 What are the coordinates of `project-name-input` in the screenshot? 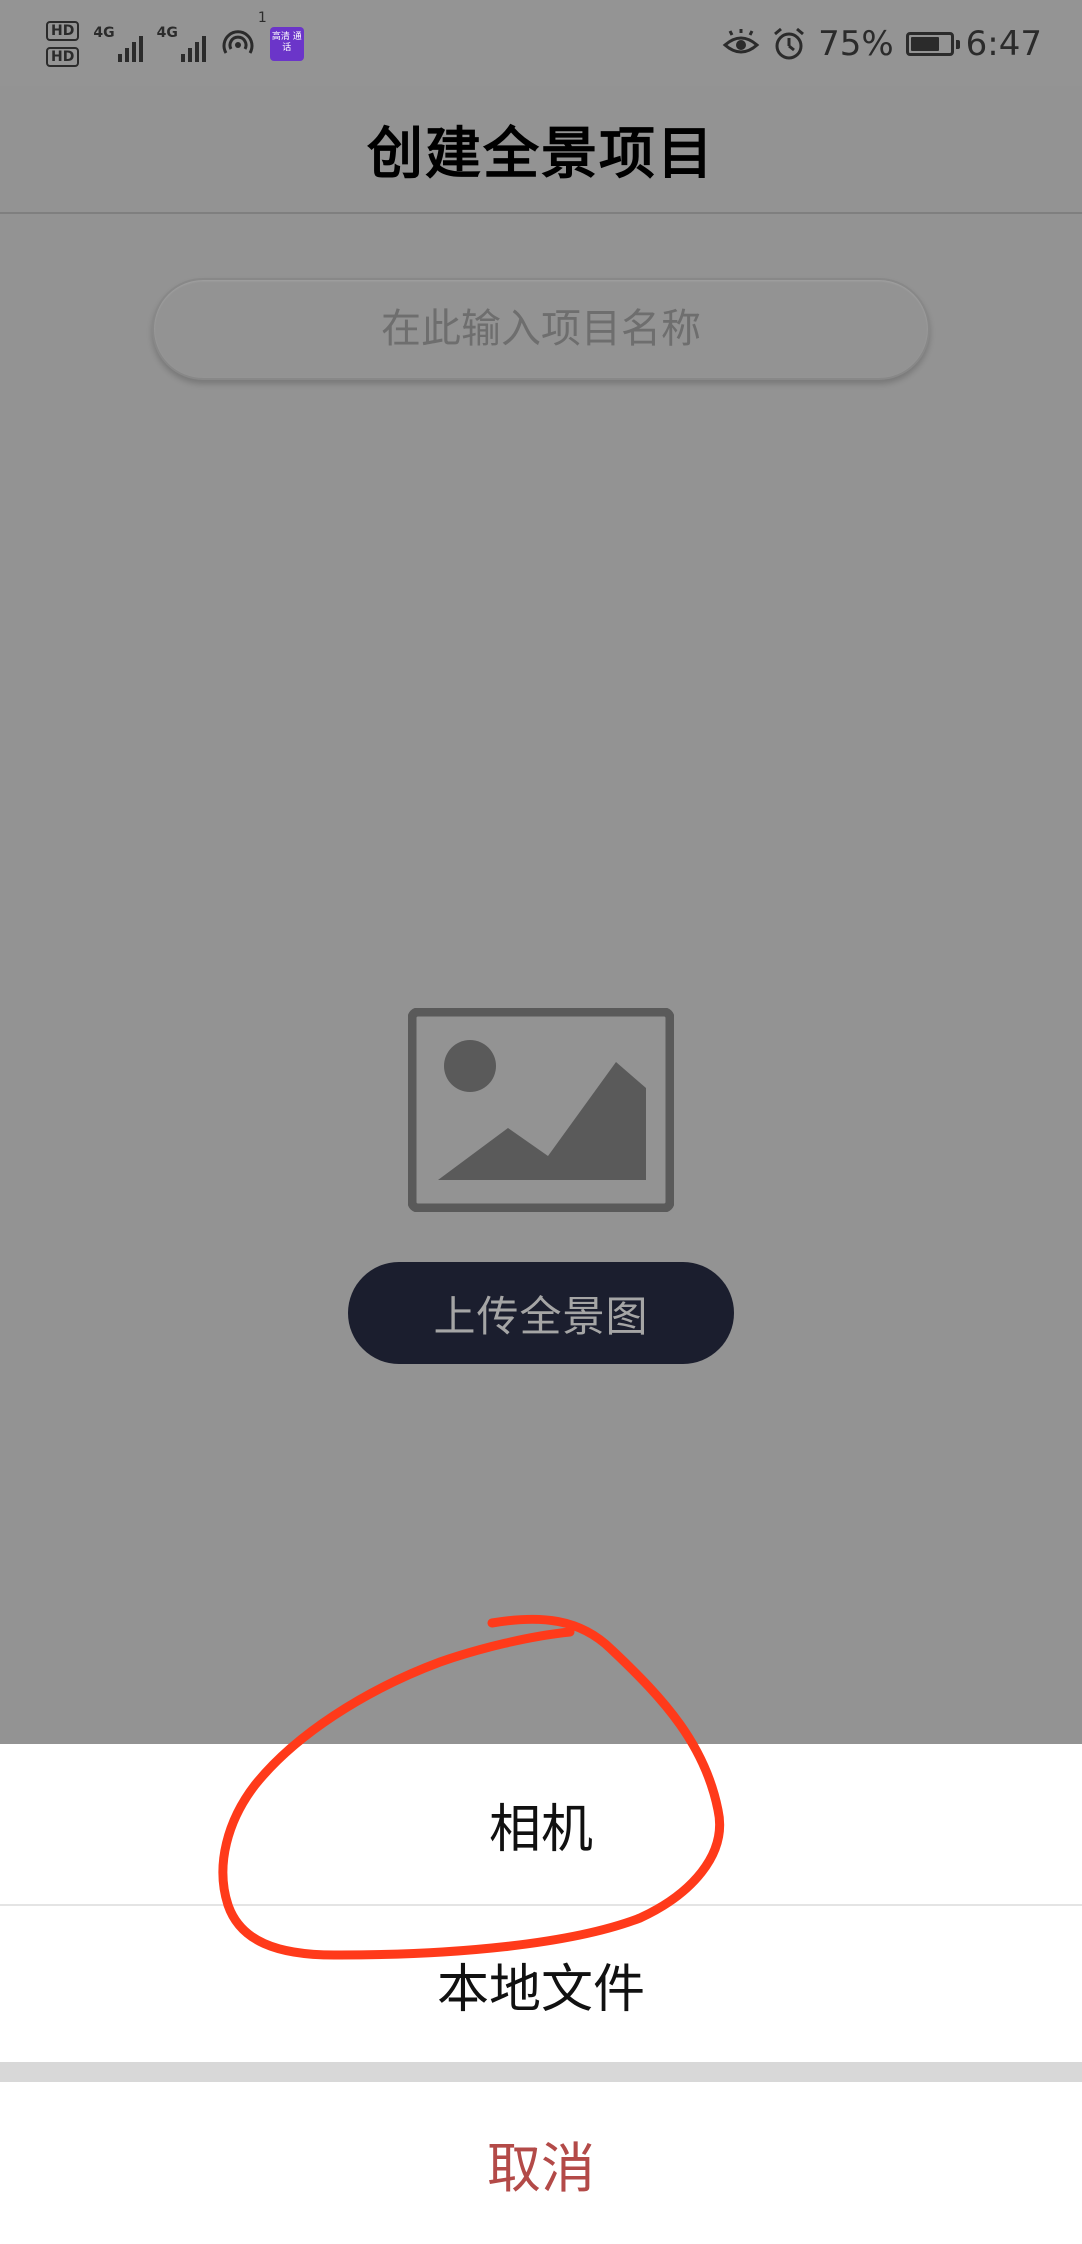 It's located at (541, 329).